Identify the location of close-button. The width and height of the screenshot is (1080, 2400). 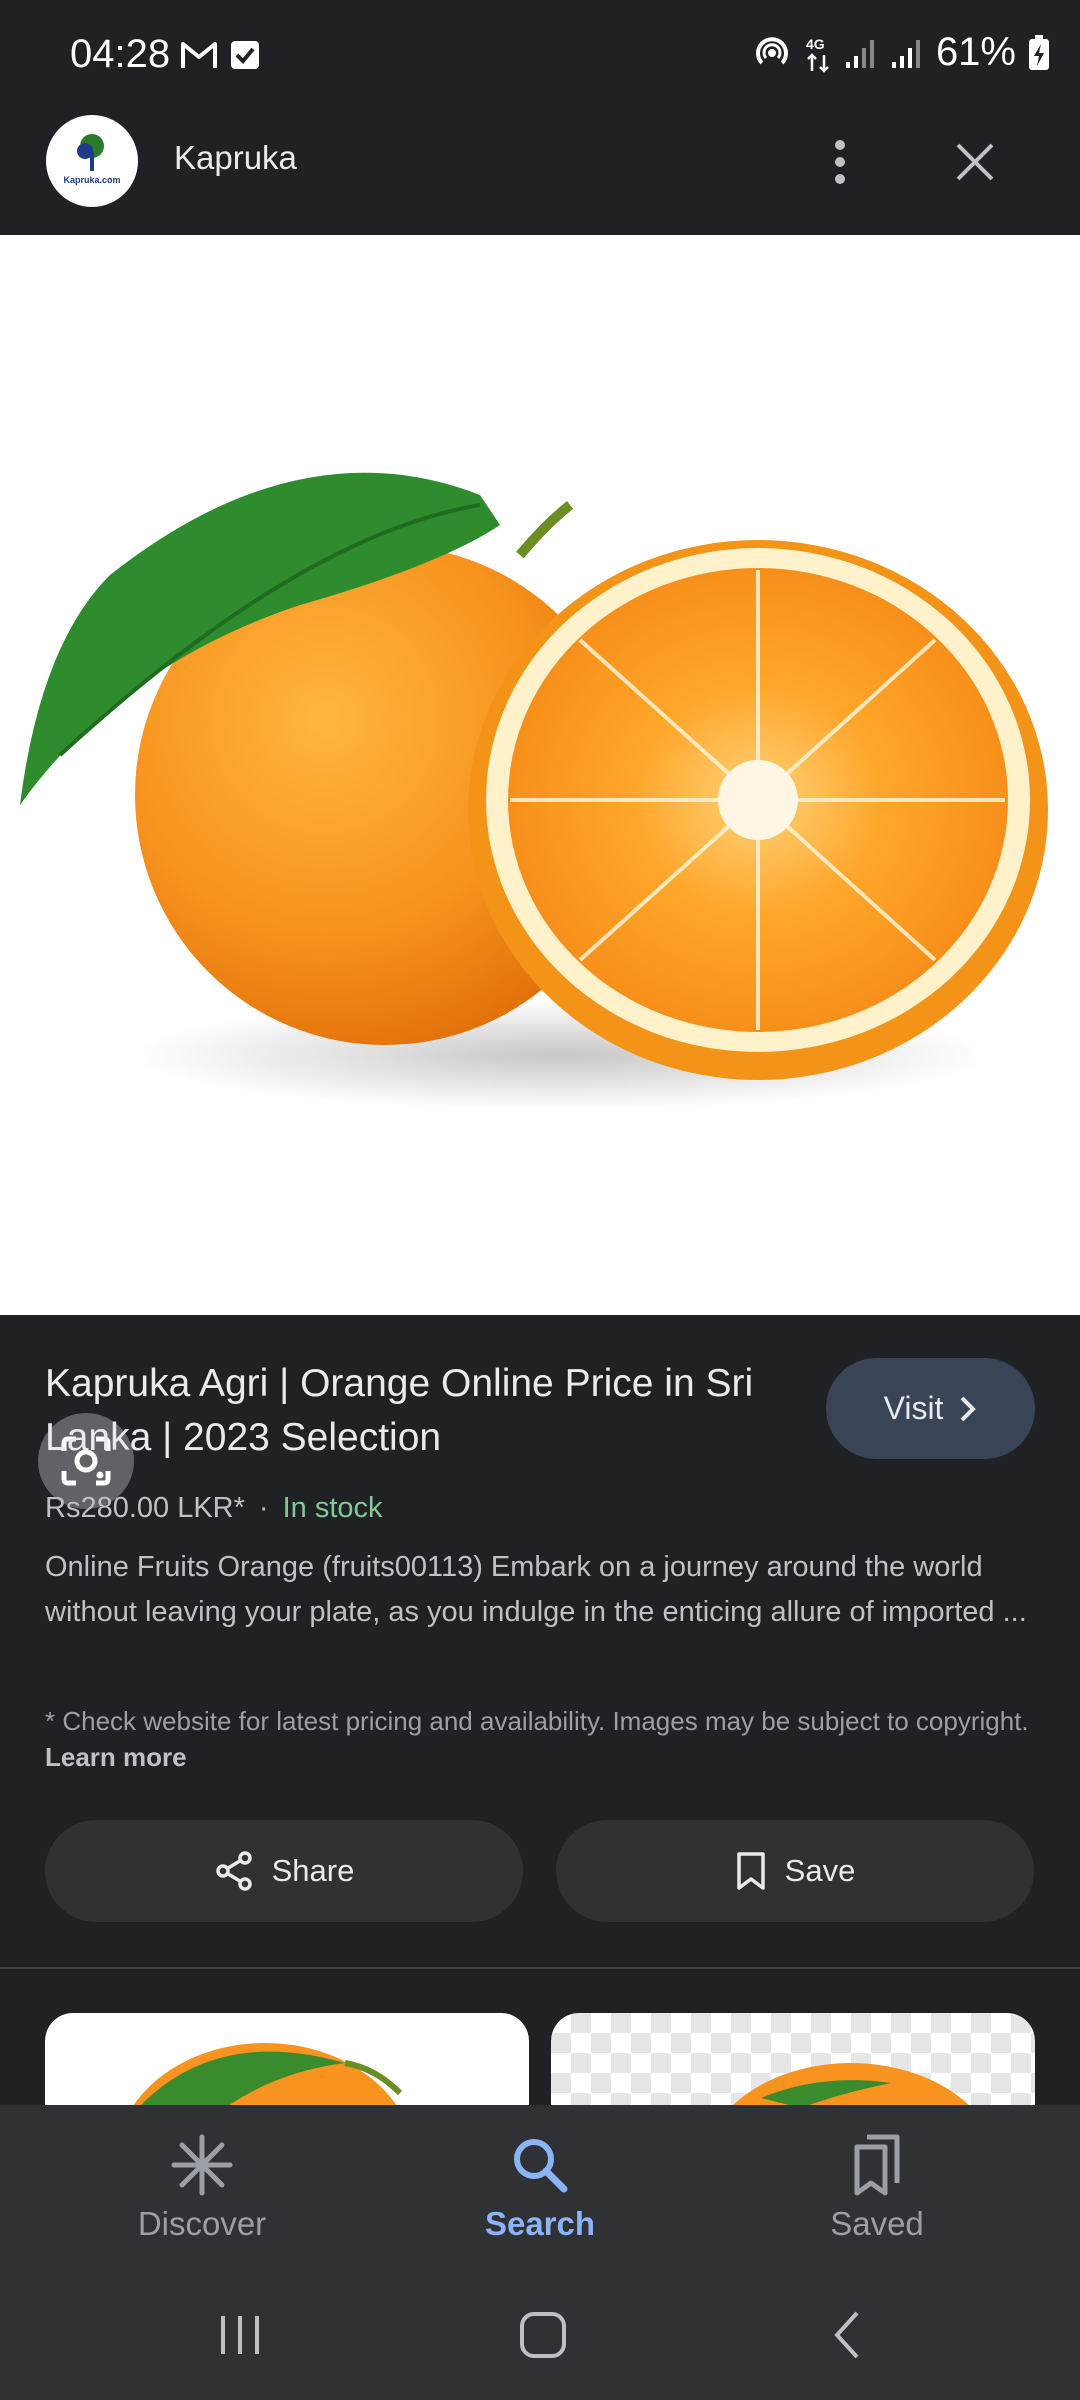
(975, 162).